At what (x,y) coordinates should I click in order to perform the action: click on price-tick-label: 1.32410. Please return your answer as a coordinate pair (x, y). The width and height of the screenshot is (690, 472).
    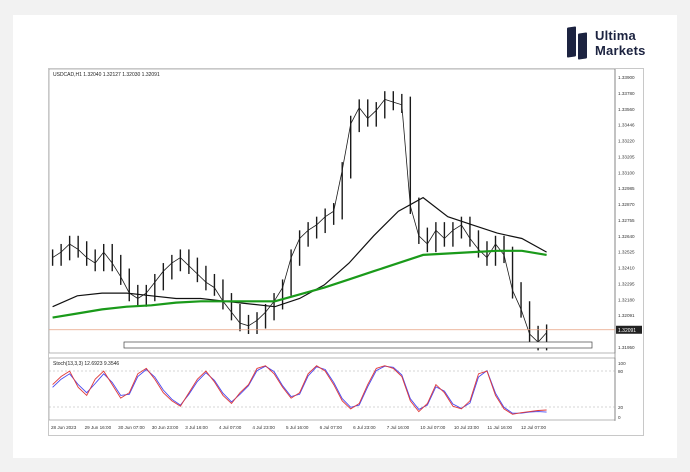
    Looking at the image, I should click on (626, 268).